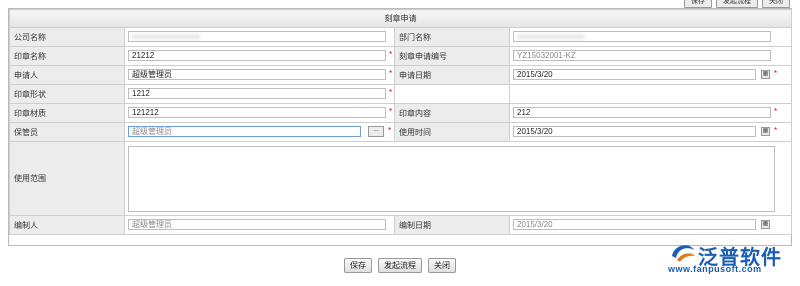 This screenshot has width=800, height=286. What do you see at coordinates (67, 225) in the screenshot?
I see `preparer-label: 编制人` at bounding box center [67, 225].